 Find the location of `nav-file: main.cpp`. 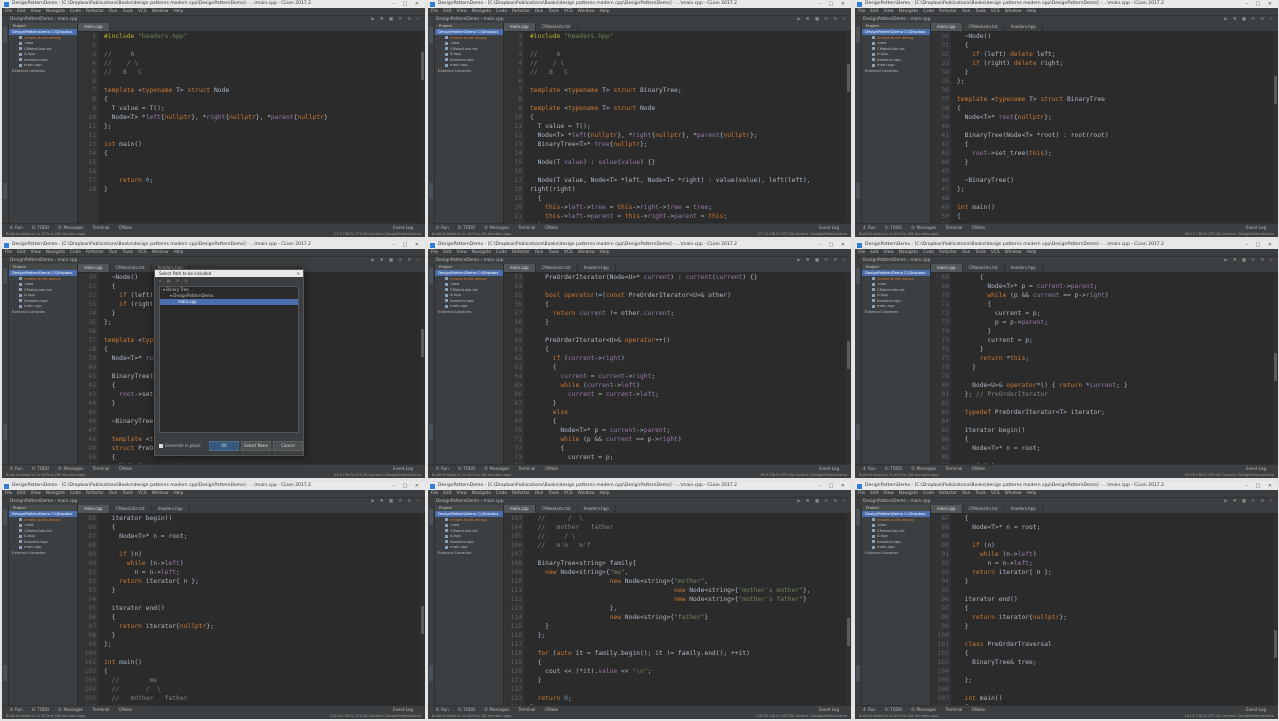

nav-file: main.cpp is located at coordinates (494, 260).